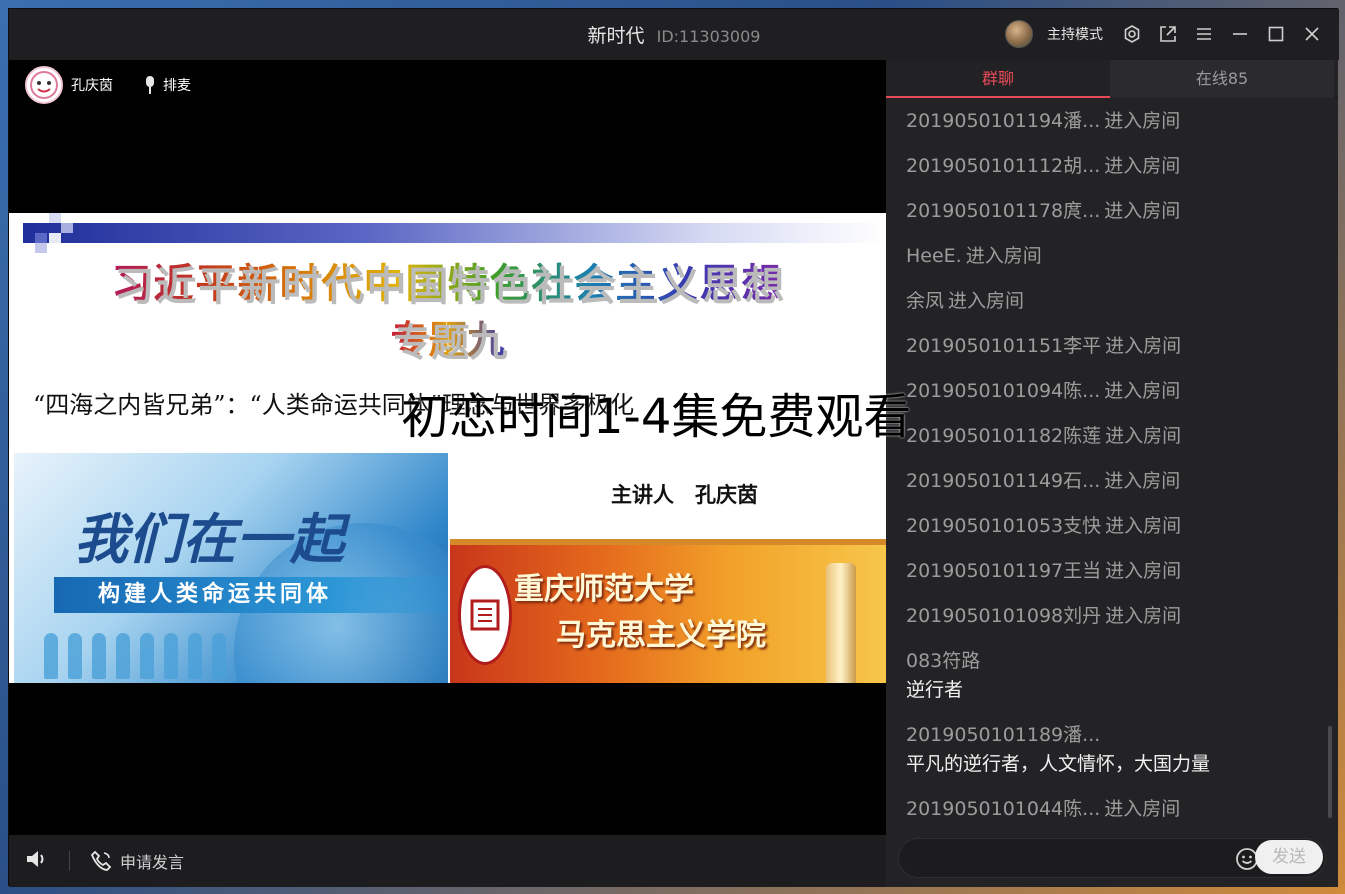 The height and width of the screenshot is (894, 1345). What do you see at coordinates (1043, 481) in the screenshot?
I see `list-item: 2019050101149石... 进入房间` at bounding box center [1043, 481].